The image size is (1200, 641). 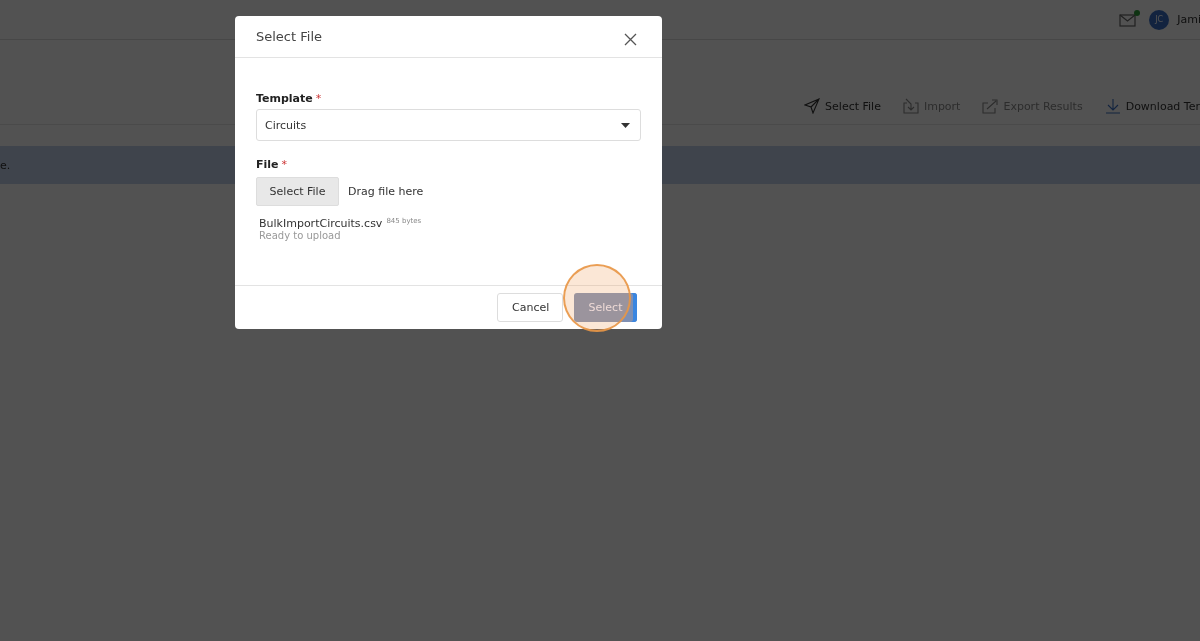 I want to click on drop-hint: Drag file here, so click(x=386, y=191).